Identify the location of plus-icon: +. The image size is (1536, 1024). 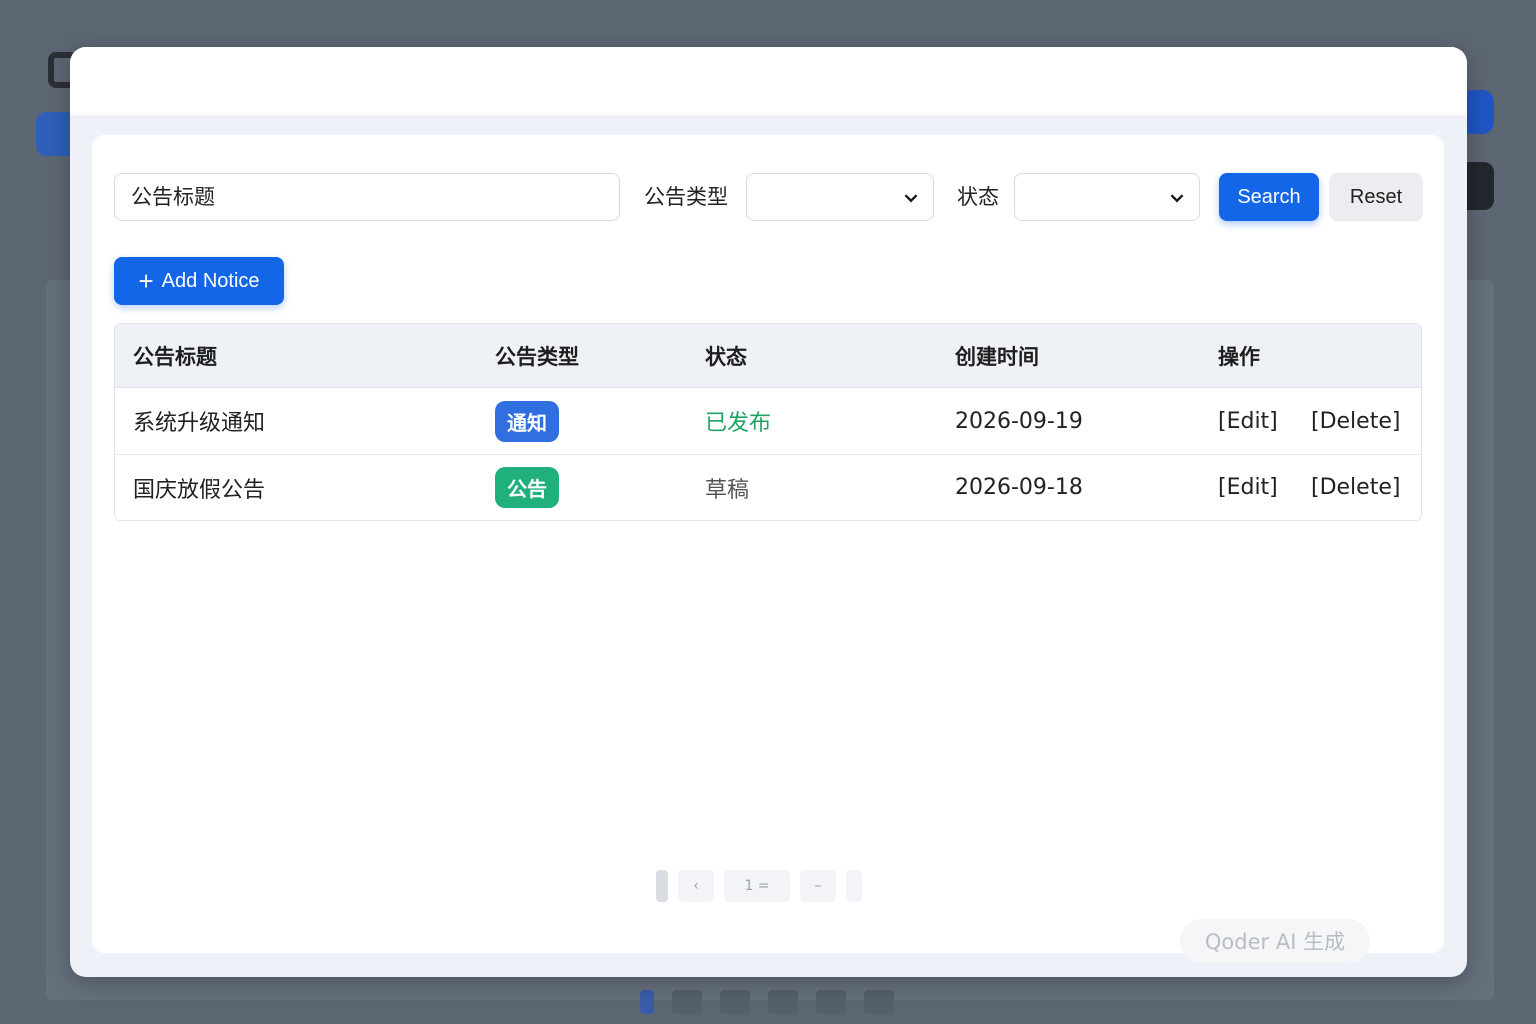
(146, 281).